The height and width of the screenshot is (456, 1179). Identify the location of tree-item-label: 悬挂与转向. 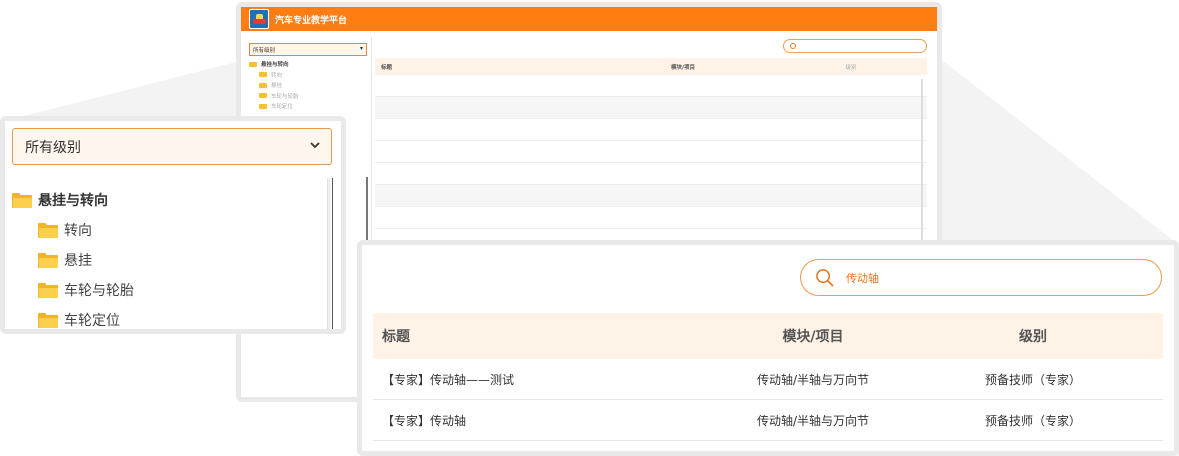
(73, 201).